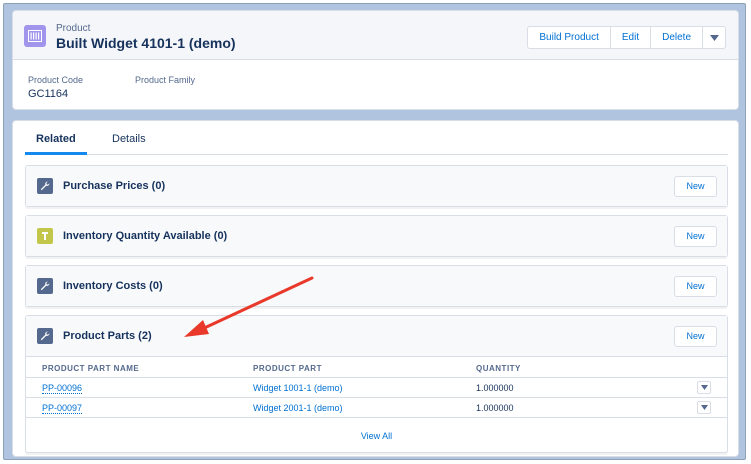 The image size is (751, 464). I want to click on highlights-panel: Product Code GC1164 Product Family, so click(375, 84).